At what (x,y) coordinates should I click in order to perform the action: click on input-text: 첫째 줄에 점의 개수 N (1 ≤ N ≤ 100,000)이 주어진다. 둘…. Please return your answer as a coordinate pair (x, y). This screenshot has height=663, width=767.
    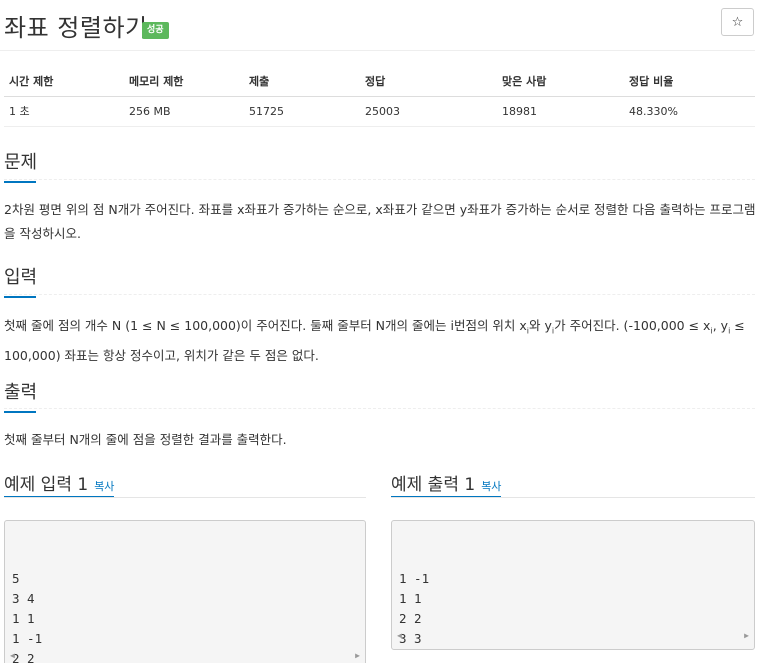
    Looking at the image, I should click on (380, 341).